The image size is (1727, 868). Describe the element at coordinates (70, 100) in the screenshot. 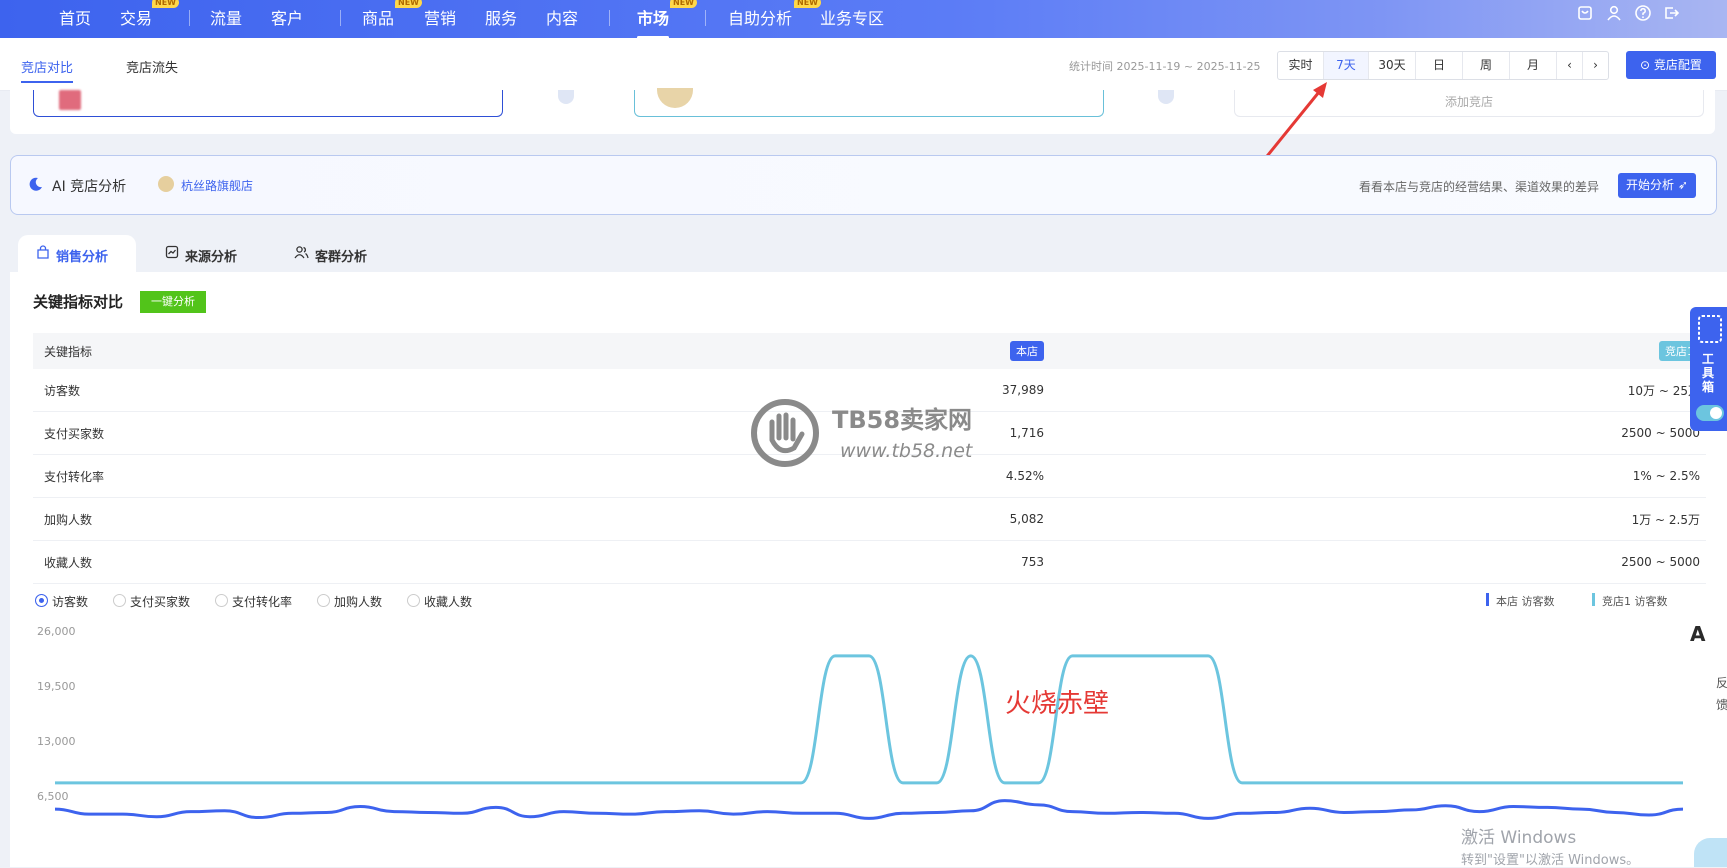

I see `own-shop-avatar` at that location.